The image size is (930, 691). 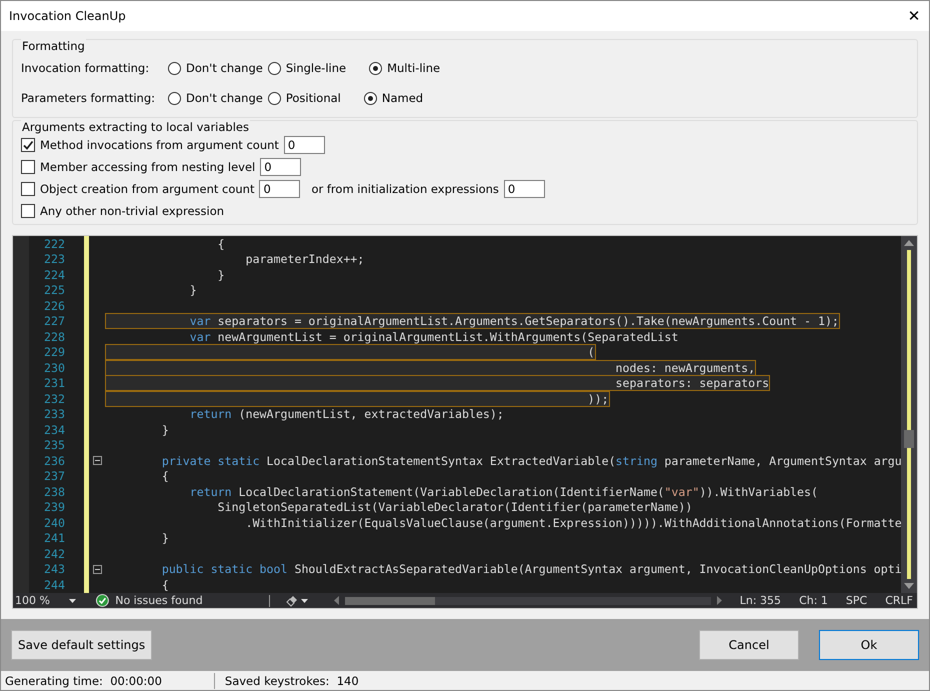 I want to click on line-number: 230, so click(x=54, y=367).